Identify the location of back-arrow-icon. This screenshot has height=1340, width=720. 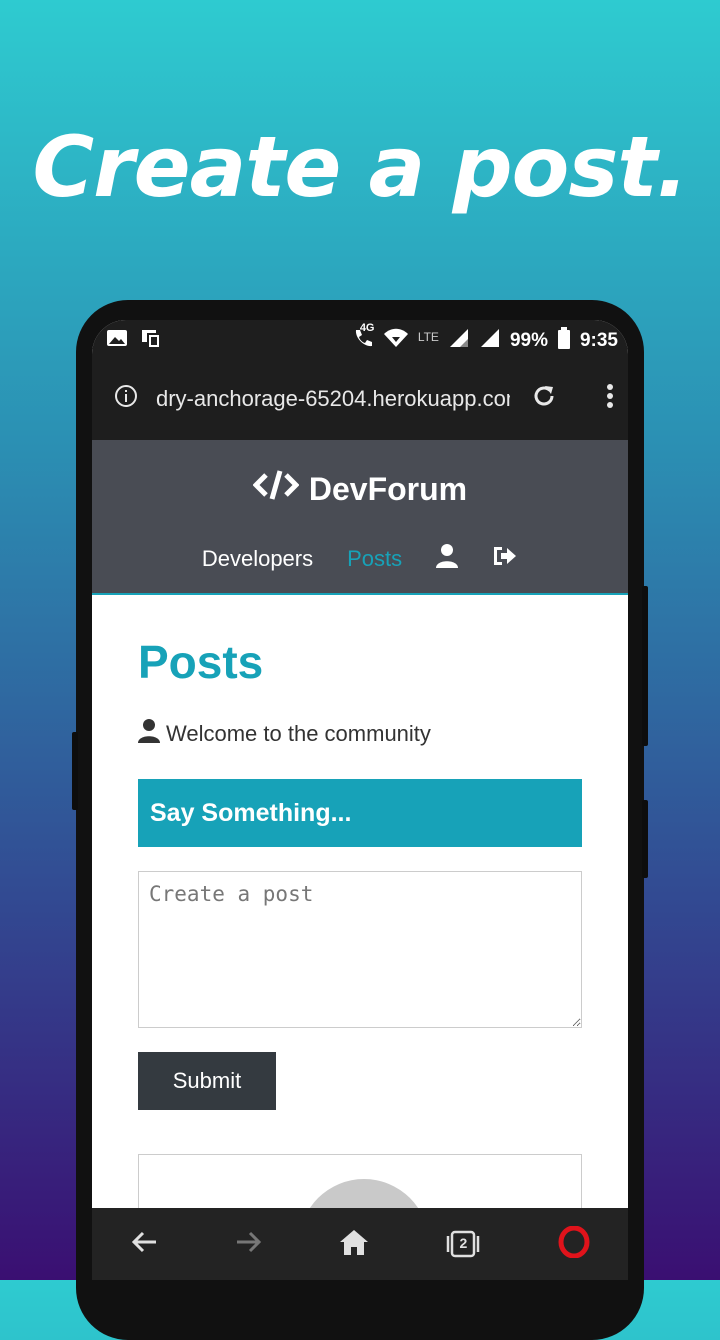
(144, 1244).